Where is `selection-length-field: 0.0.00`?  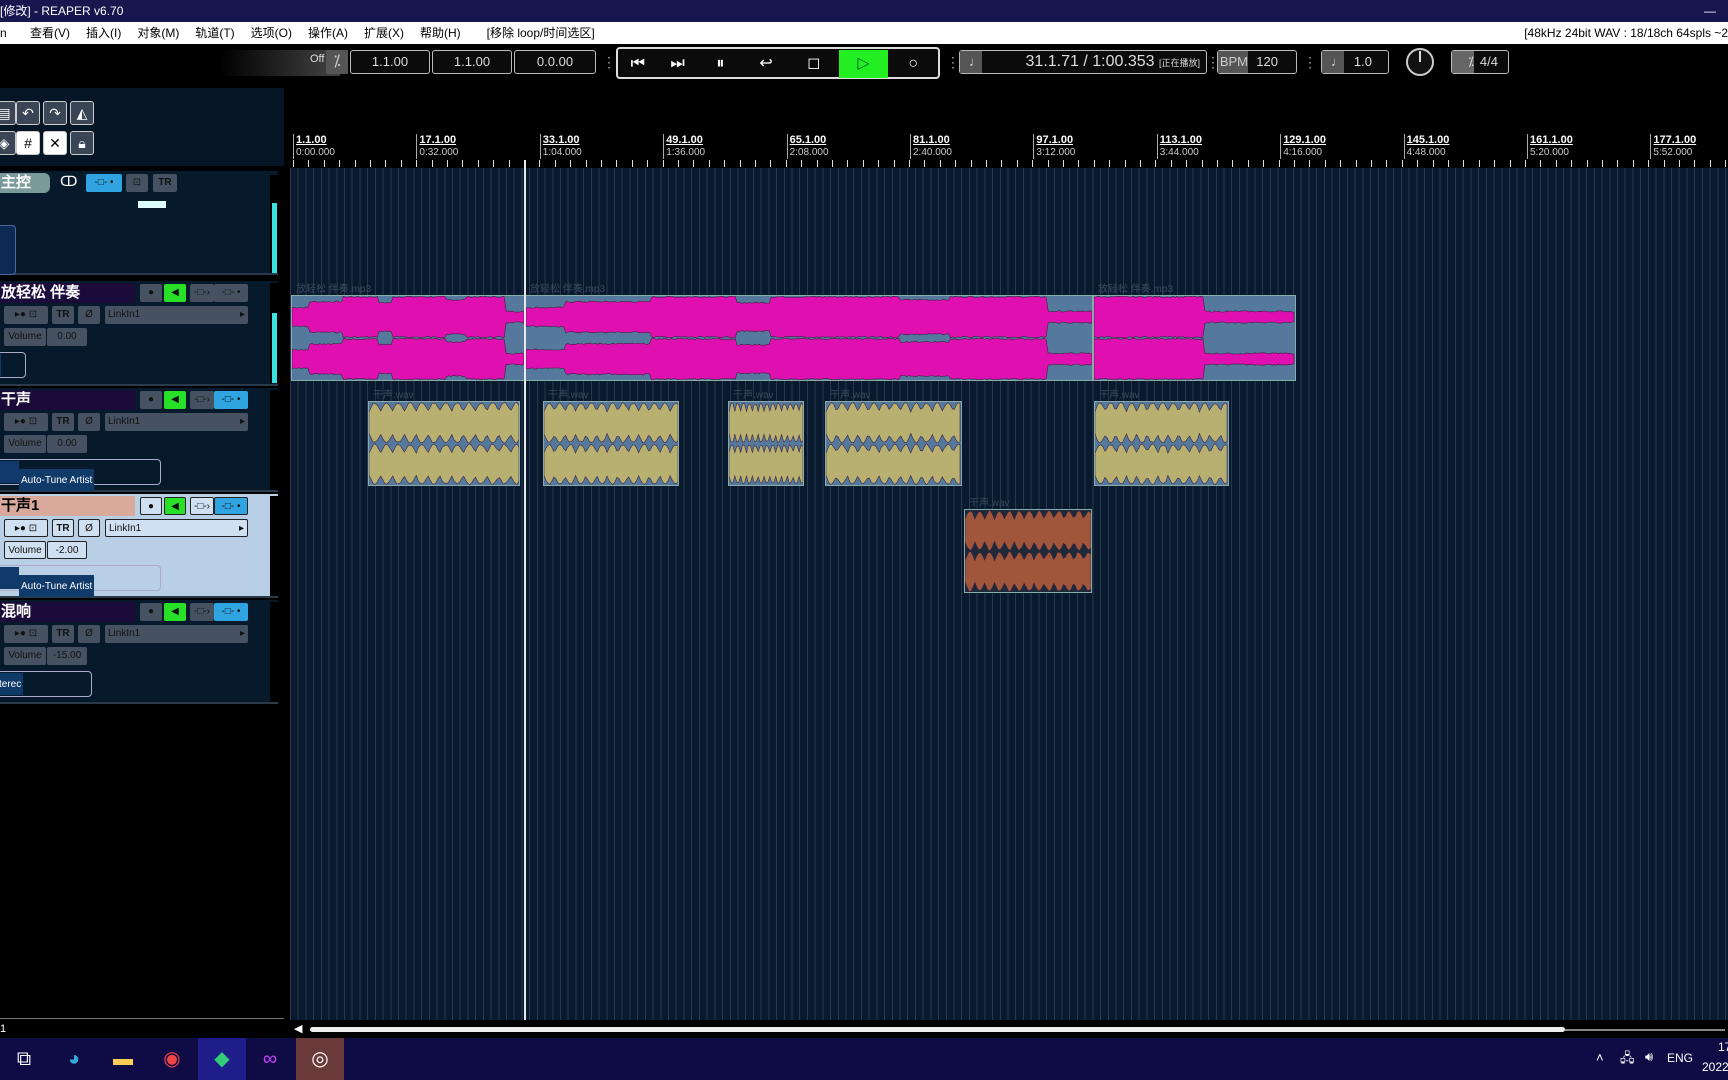 selection-length-field: 0.0.00 is located at coordinates (555, 62).